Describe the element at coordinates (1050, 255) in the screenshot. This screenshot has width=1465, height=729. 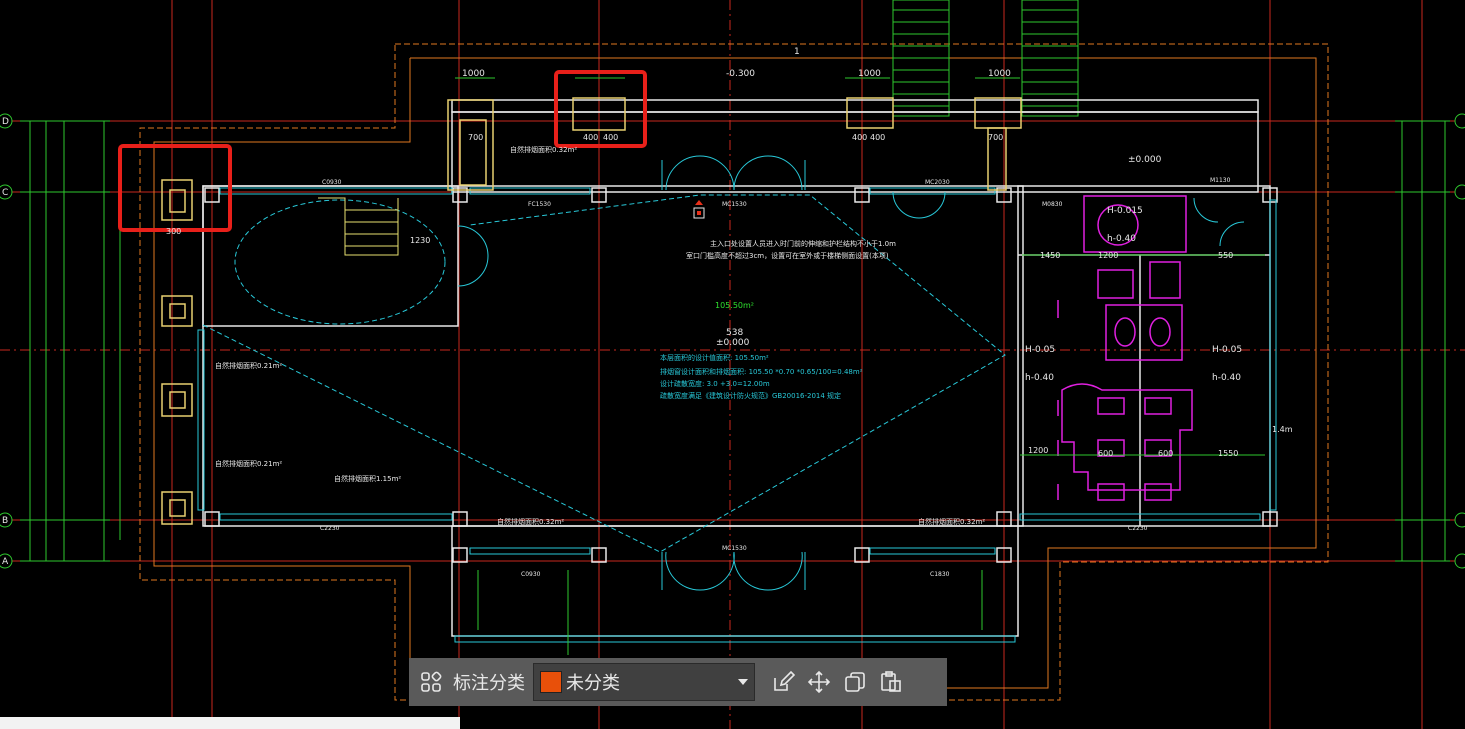
I see `dim-misc-2: 1450` at that location.